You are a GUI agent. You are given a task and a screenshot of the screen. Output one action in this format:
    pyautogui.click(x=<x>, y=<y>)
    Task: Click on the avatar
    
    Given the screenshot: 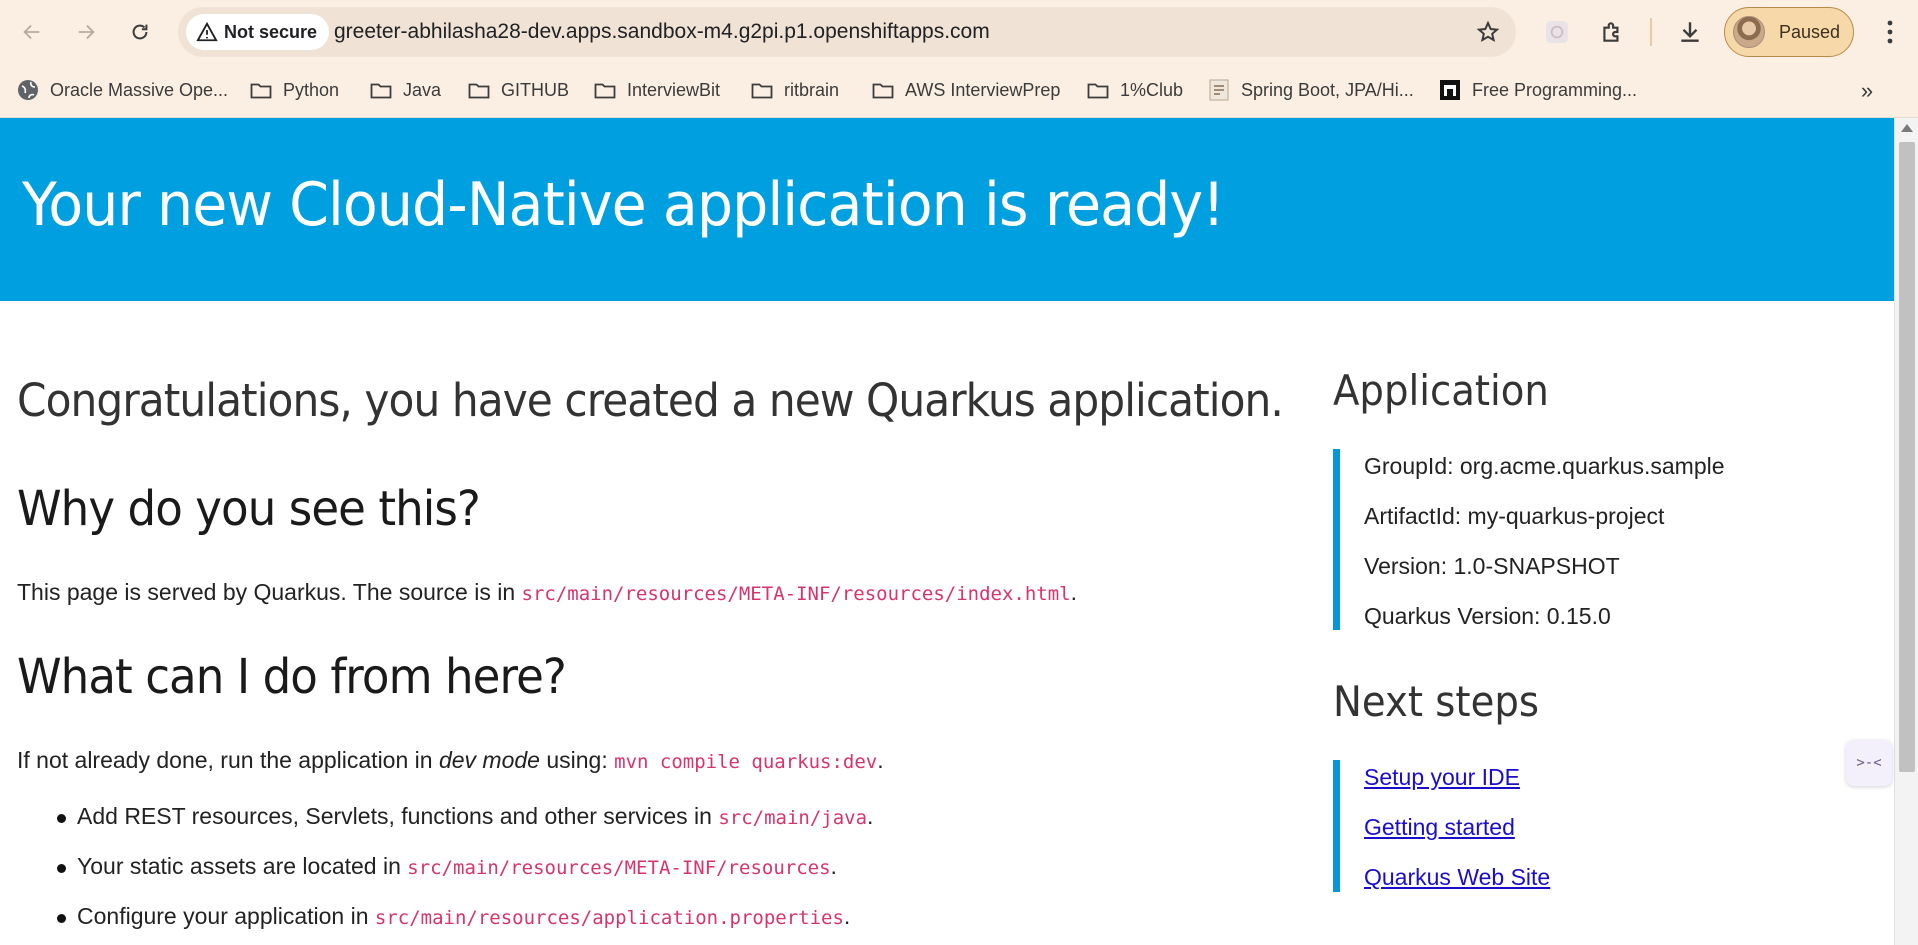 What is the action you would take?
    pyautogui.click(x=1749, y=32)
    